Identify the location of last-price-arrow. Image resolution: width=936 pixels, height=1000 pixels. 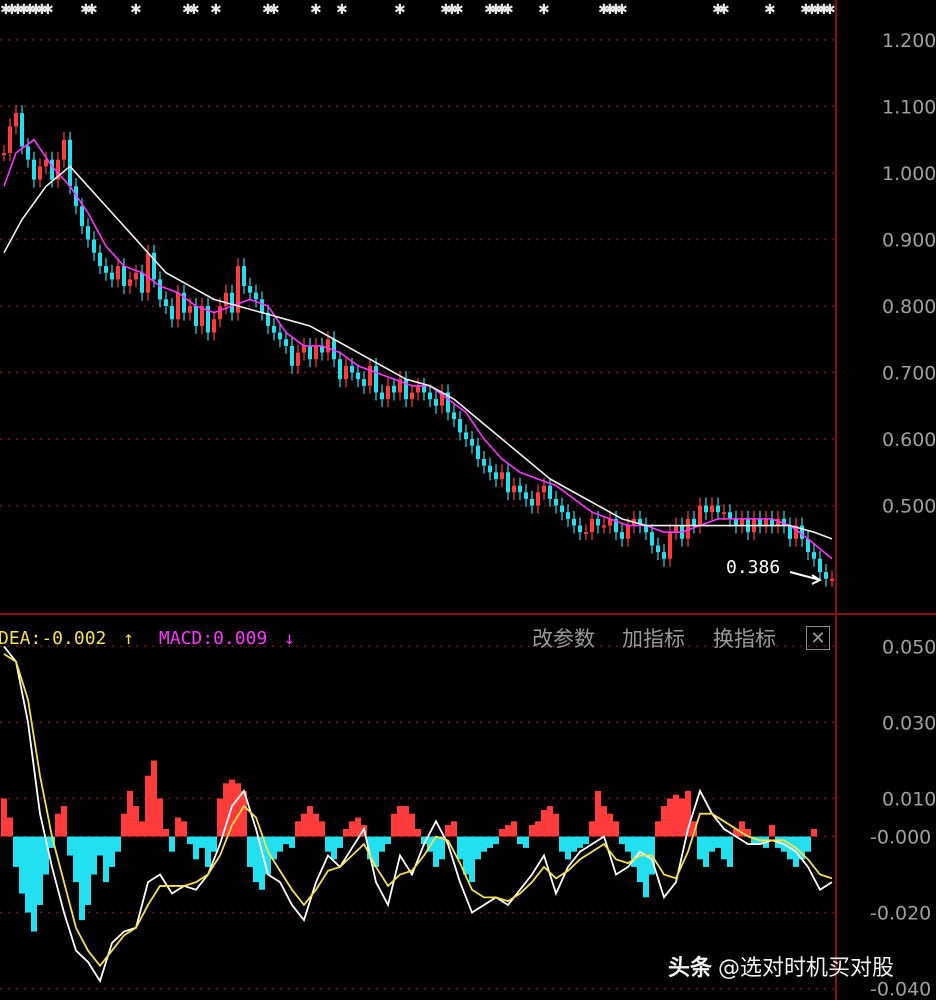
(806, 578).